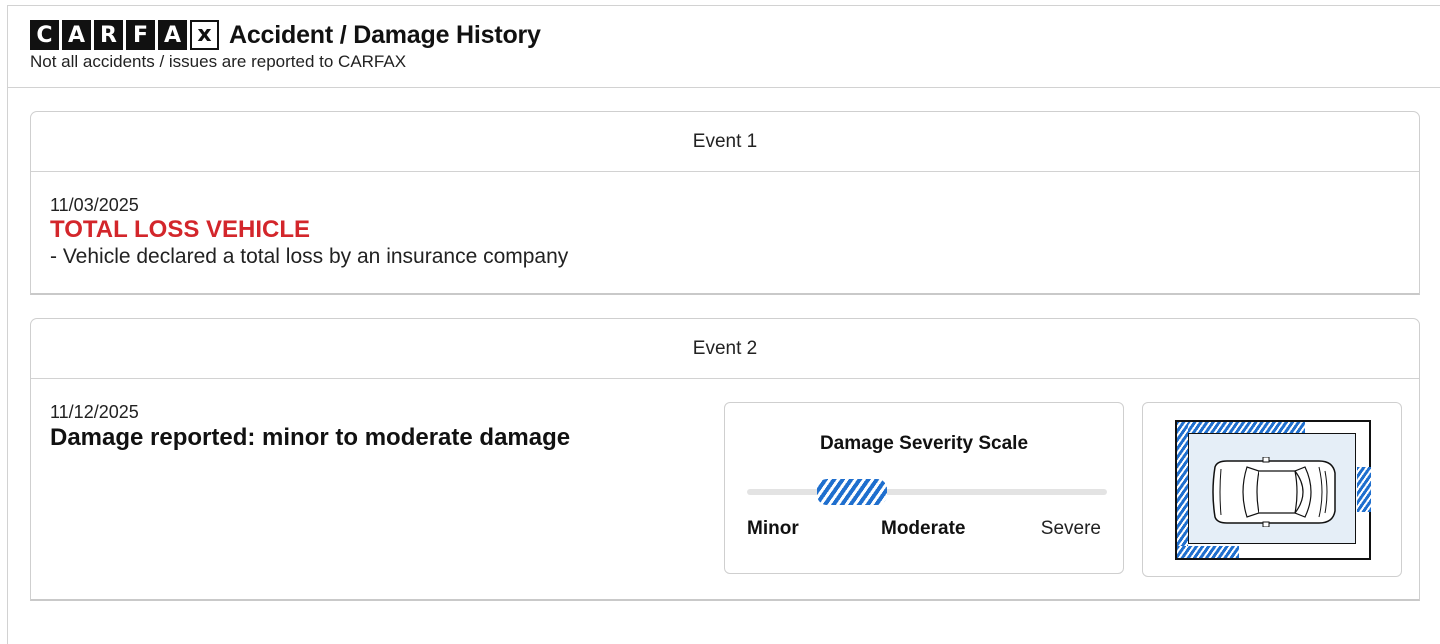 The image size is (1440, 644). I want to click on carfax-logo: C A R F A x, so click(124, 36).